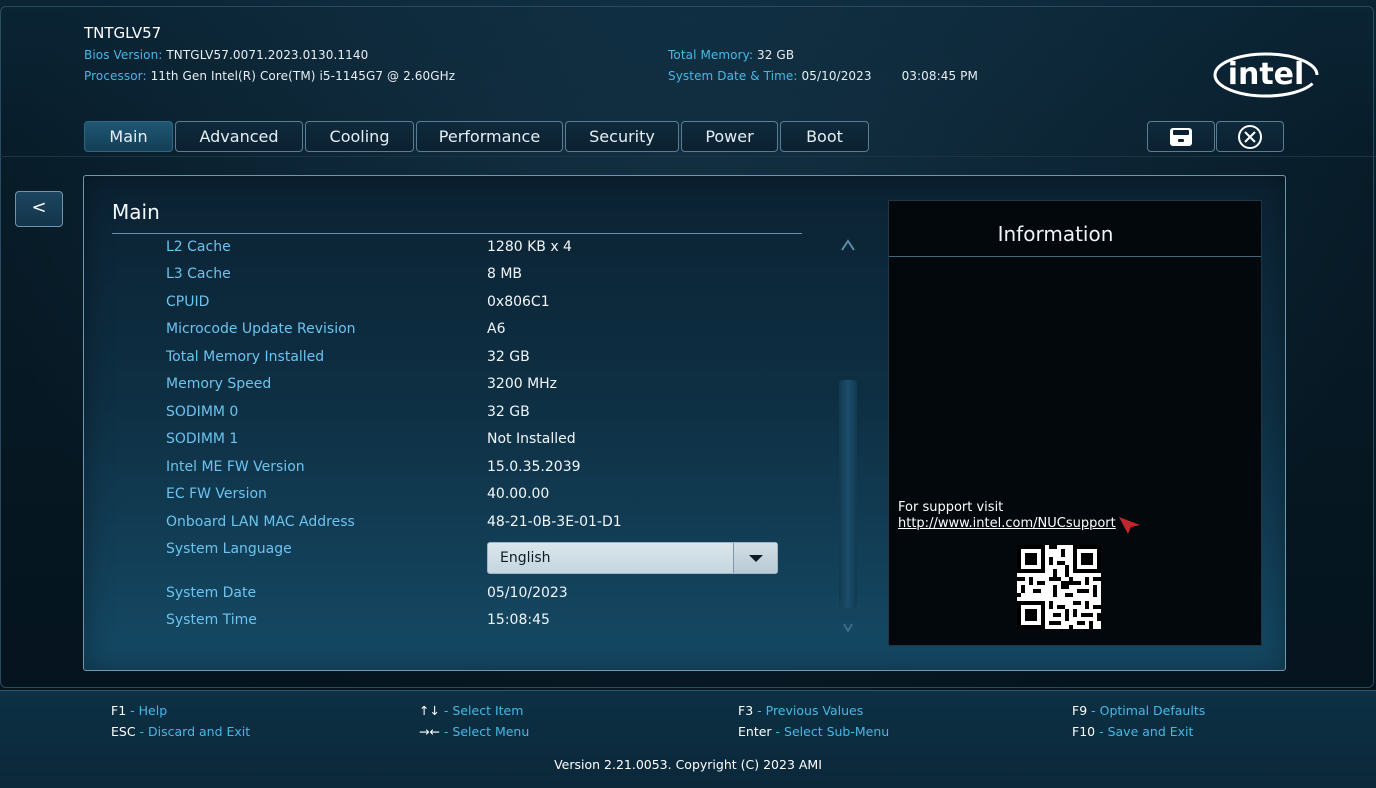 This screenshot has width=1376, height=788. I want to click on board-name: TNTGLV57, so click(123, 33).